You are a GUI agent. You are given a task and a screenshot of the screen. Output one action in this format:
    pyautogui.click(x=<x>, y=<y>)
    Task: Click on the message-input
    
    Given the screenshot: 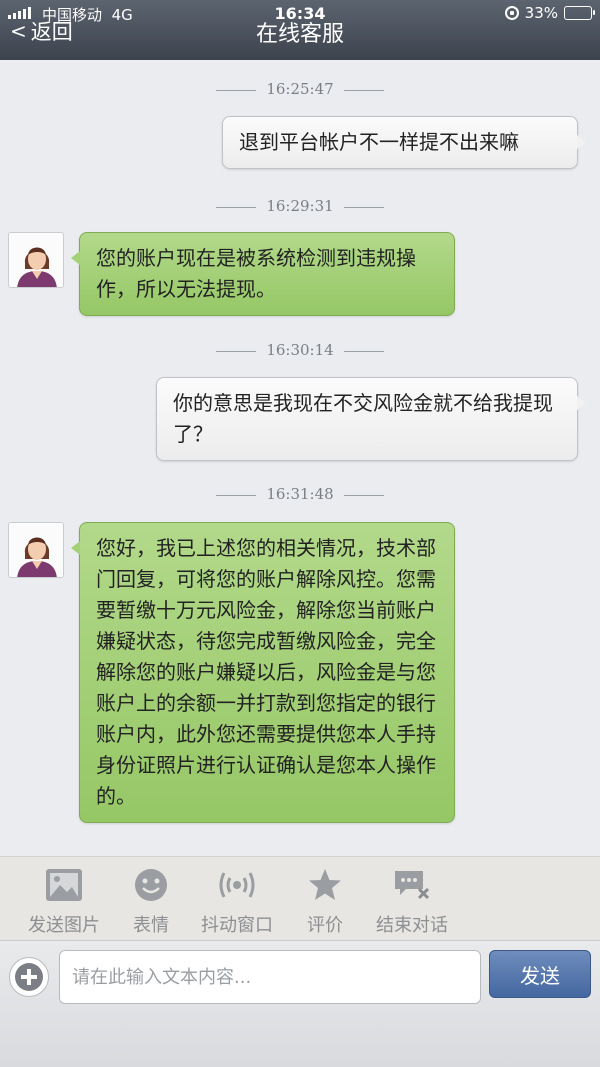 What is the action you would take?
    pyautogui.click(x=270, y=977)
    